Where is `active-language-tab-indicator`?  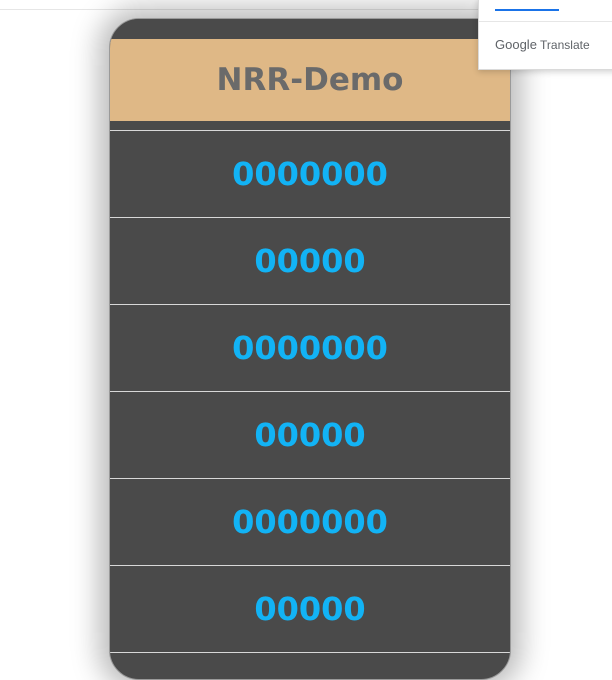 active-language-tab-indicator is located at coordinates (527, 10).